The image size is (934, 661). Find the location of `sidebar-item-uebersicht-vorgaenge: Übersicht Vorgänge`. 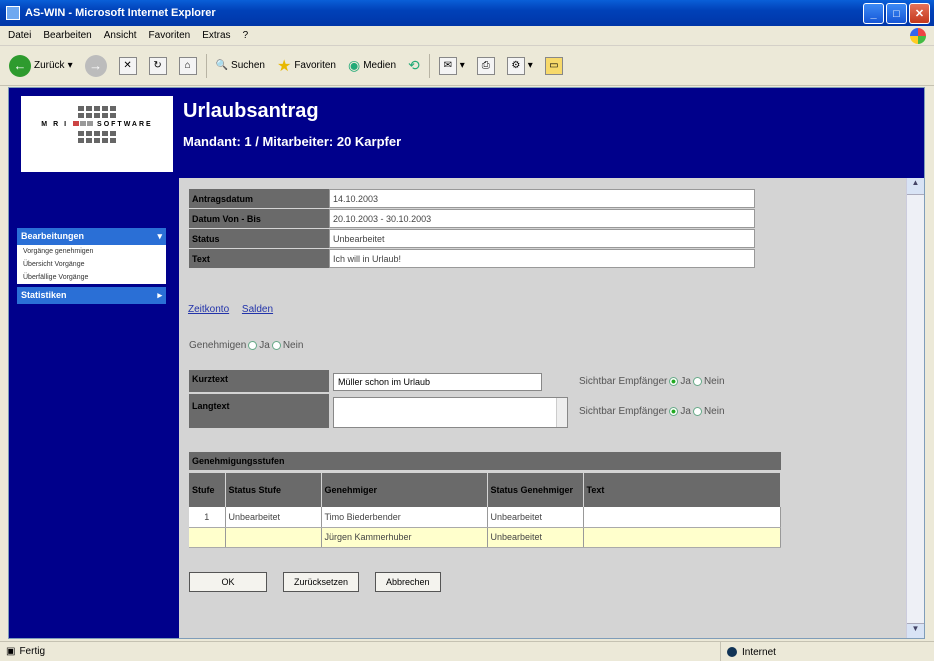

sidebar-item-uebersicht-vorgaenge: Übersicht Vorgänge is located at coordinates (91, 264).